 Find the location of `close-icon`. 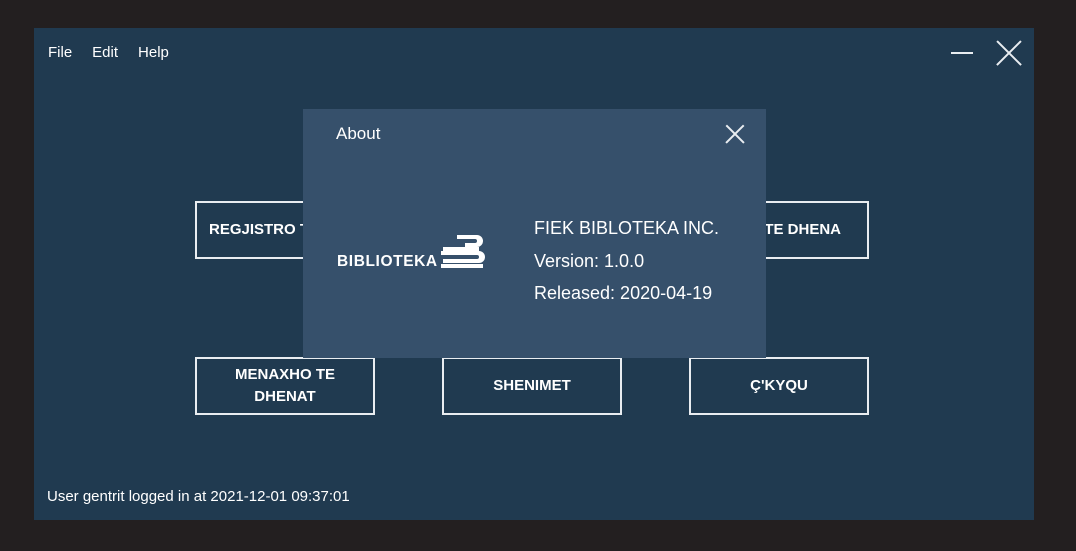

close-icon is located at coordinates (1009, 53).